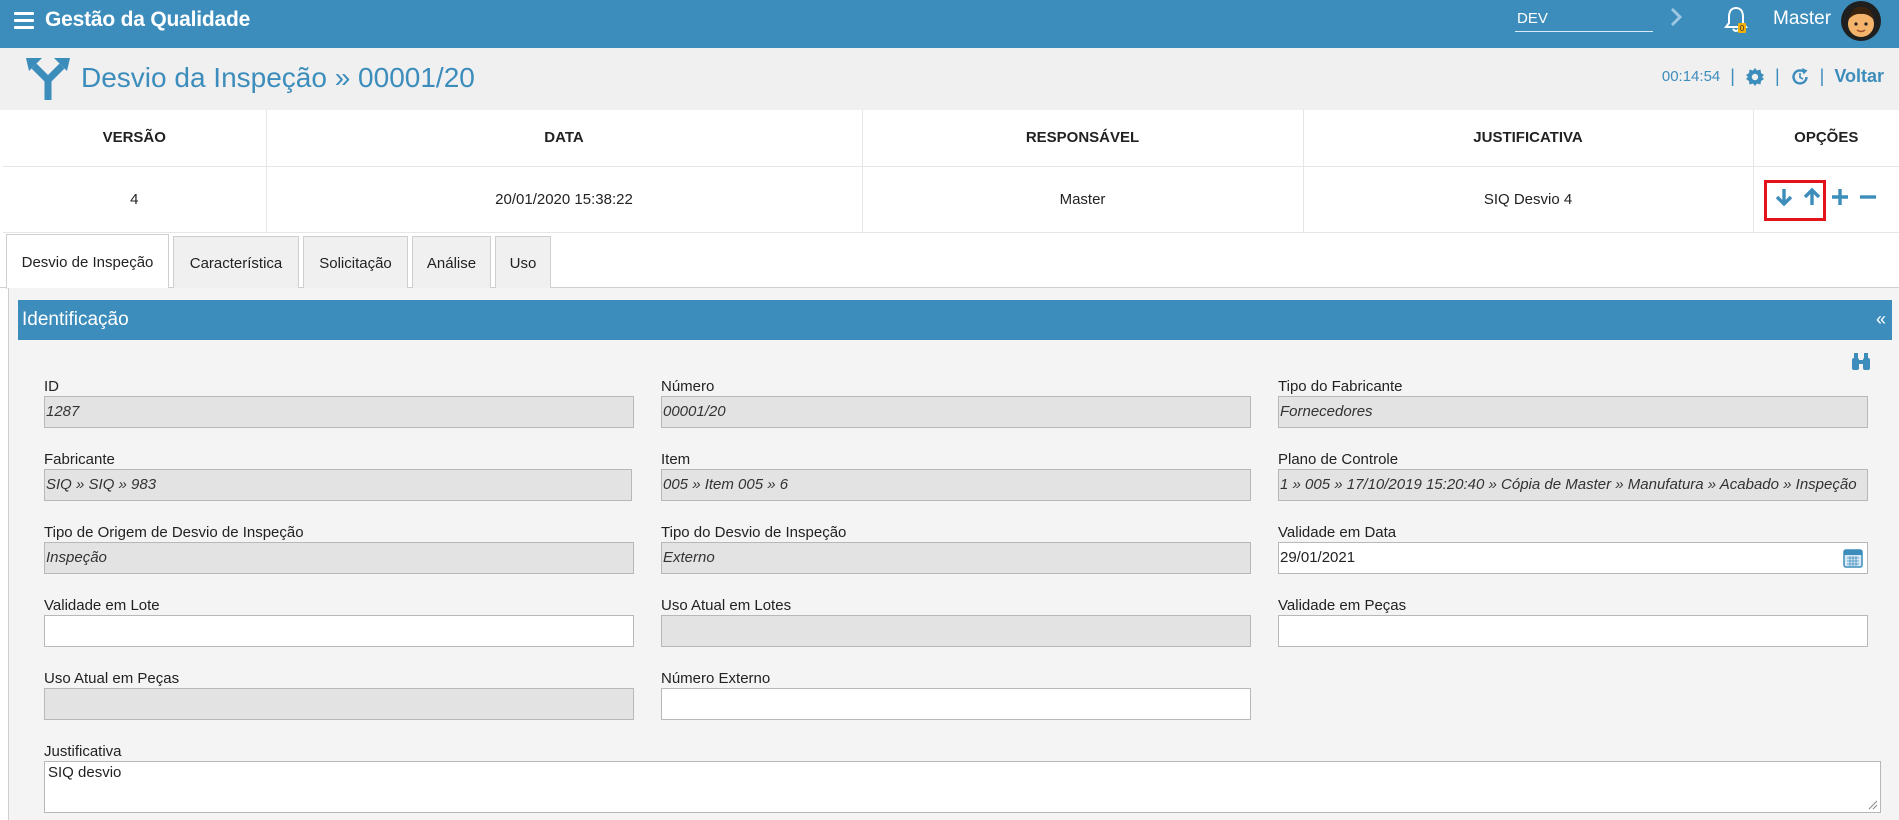  Describe the element at coordinates (956, 631) in the screenshot. I see `uso-lotes-field` at that location.